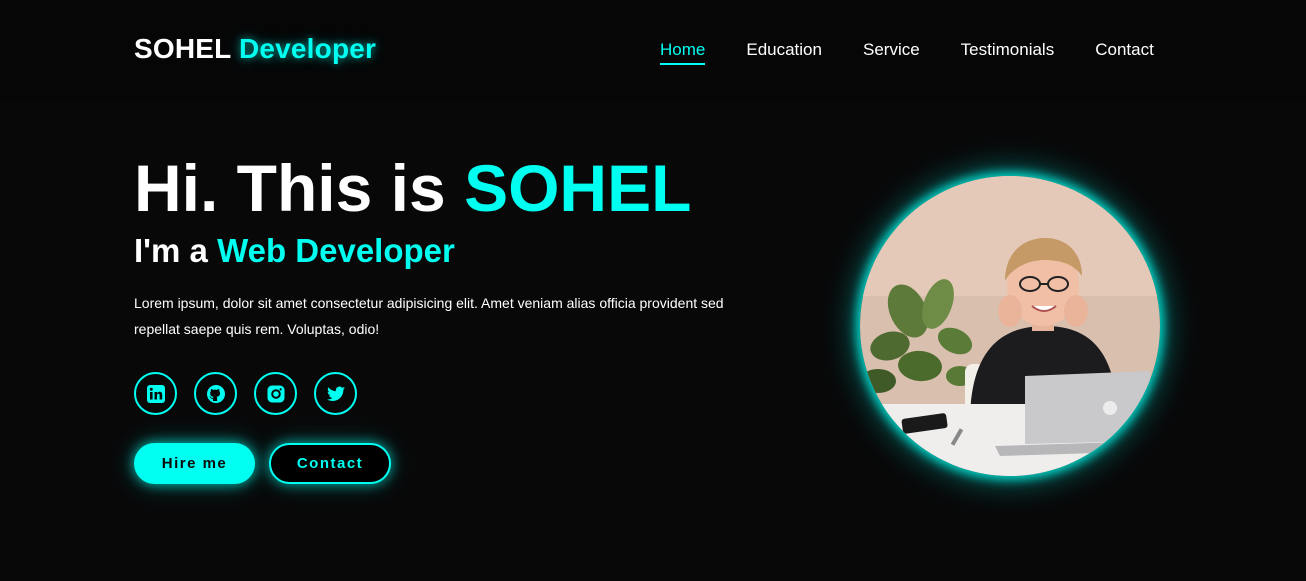  I want to click on social-instagram, so click(275, 393).